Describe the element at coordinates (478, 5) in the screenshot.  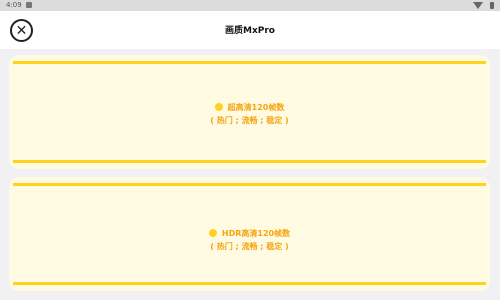
I see `wifi-icon` at that location.